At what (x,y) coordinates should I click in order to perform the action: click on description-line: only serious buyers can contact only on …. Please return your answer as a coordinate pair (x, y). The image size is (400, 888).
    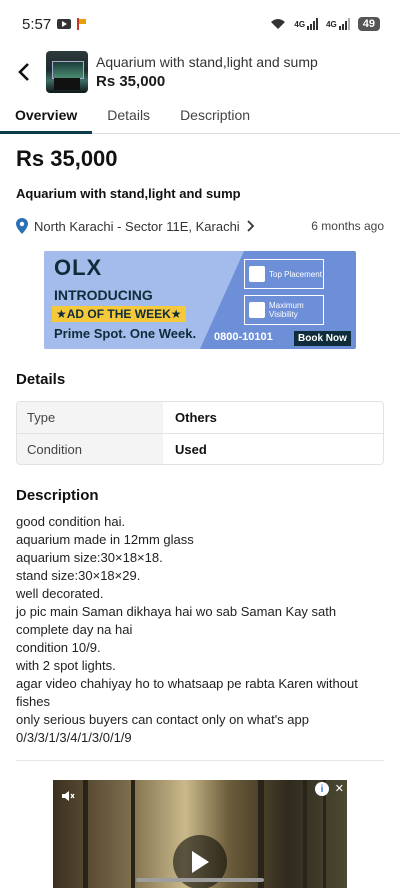
    Looking at the image, I should click on (162, 728).